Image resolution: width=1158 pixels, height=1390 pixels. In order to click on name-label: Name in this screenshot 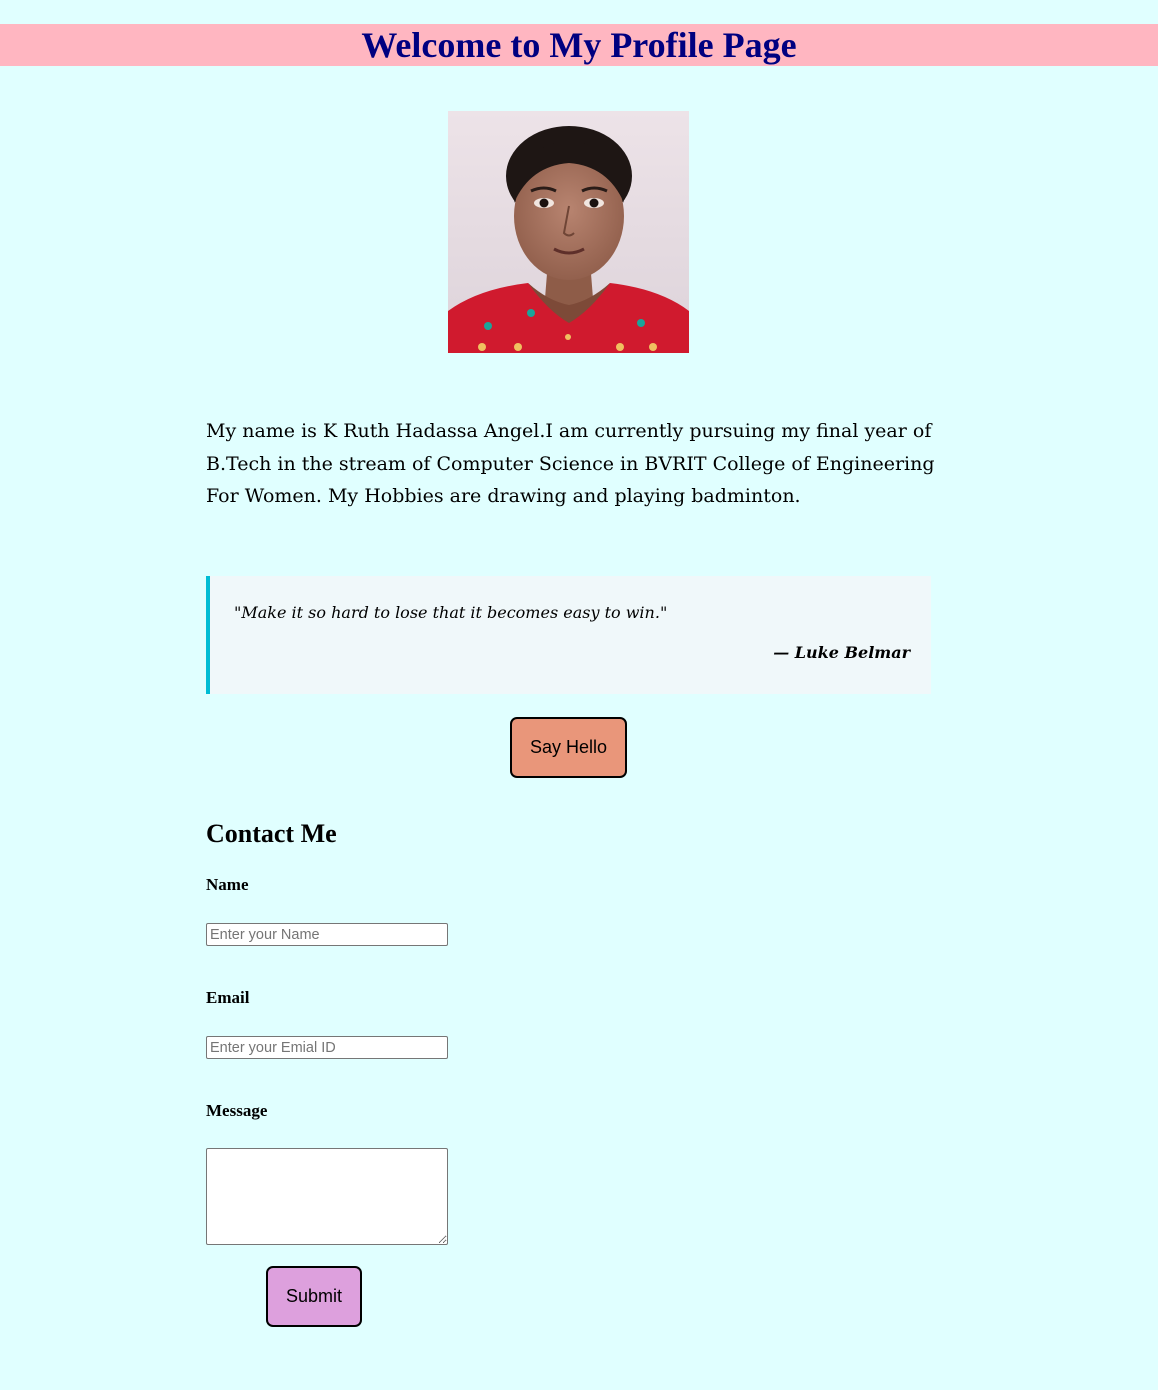, I will do `click(227, 884)`.